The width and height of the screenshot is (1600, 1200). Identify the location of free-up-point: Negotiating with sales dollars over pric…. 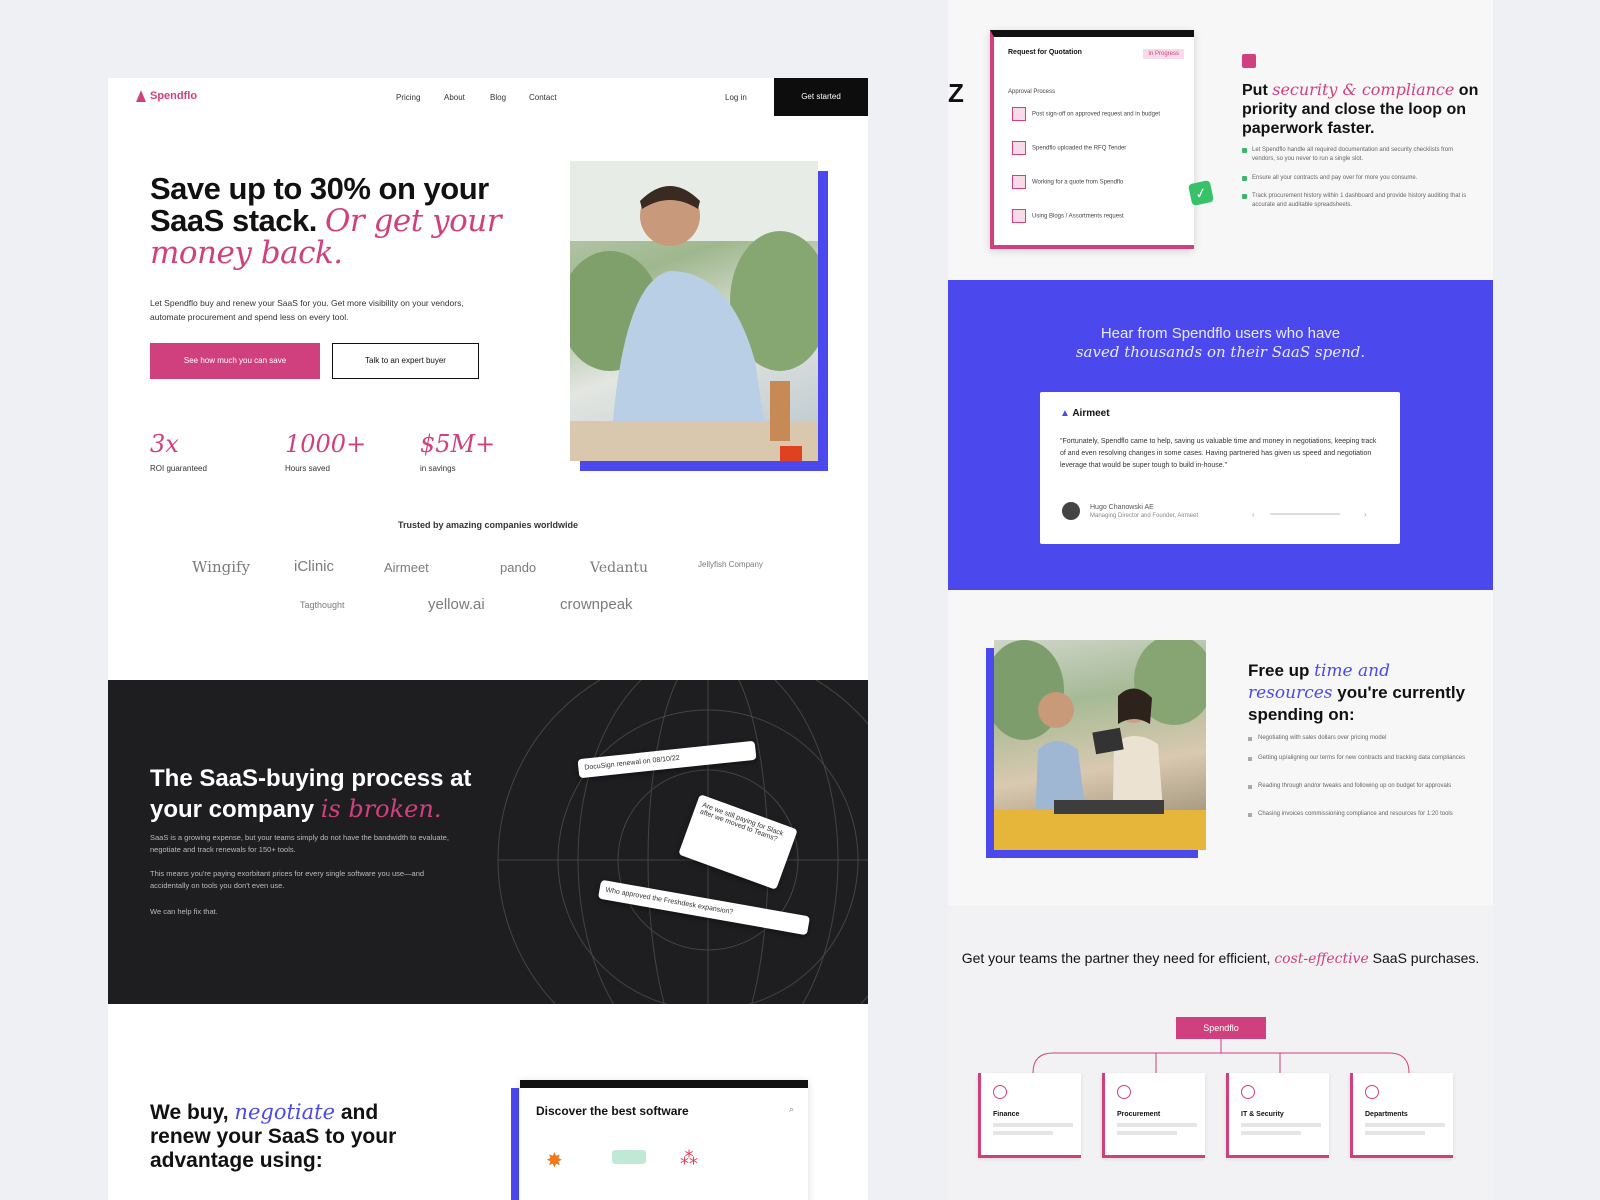
(1358, 738).